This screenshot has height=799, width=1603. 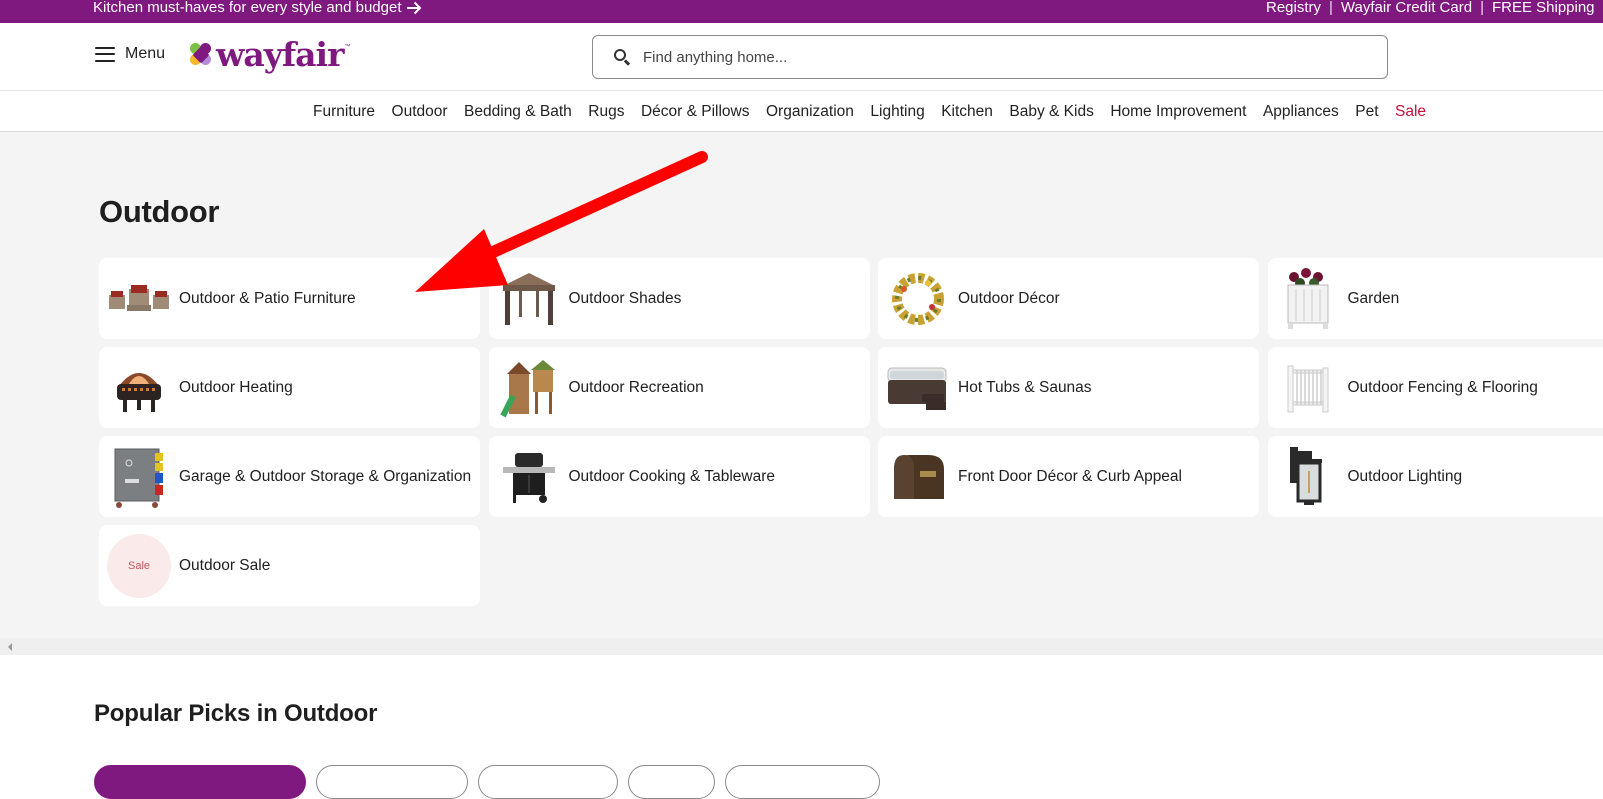 I want to click on hot-tub-image, so click(x=918, y=388).